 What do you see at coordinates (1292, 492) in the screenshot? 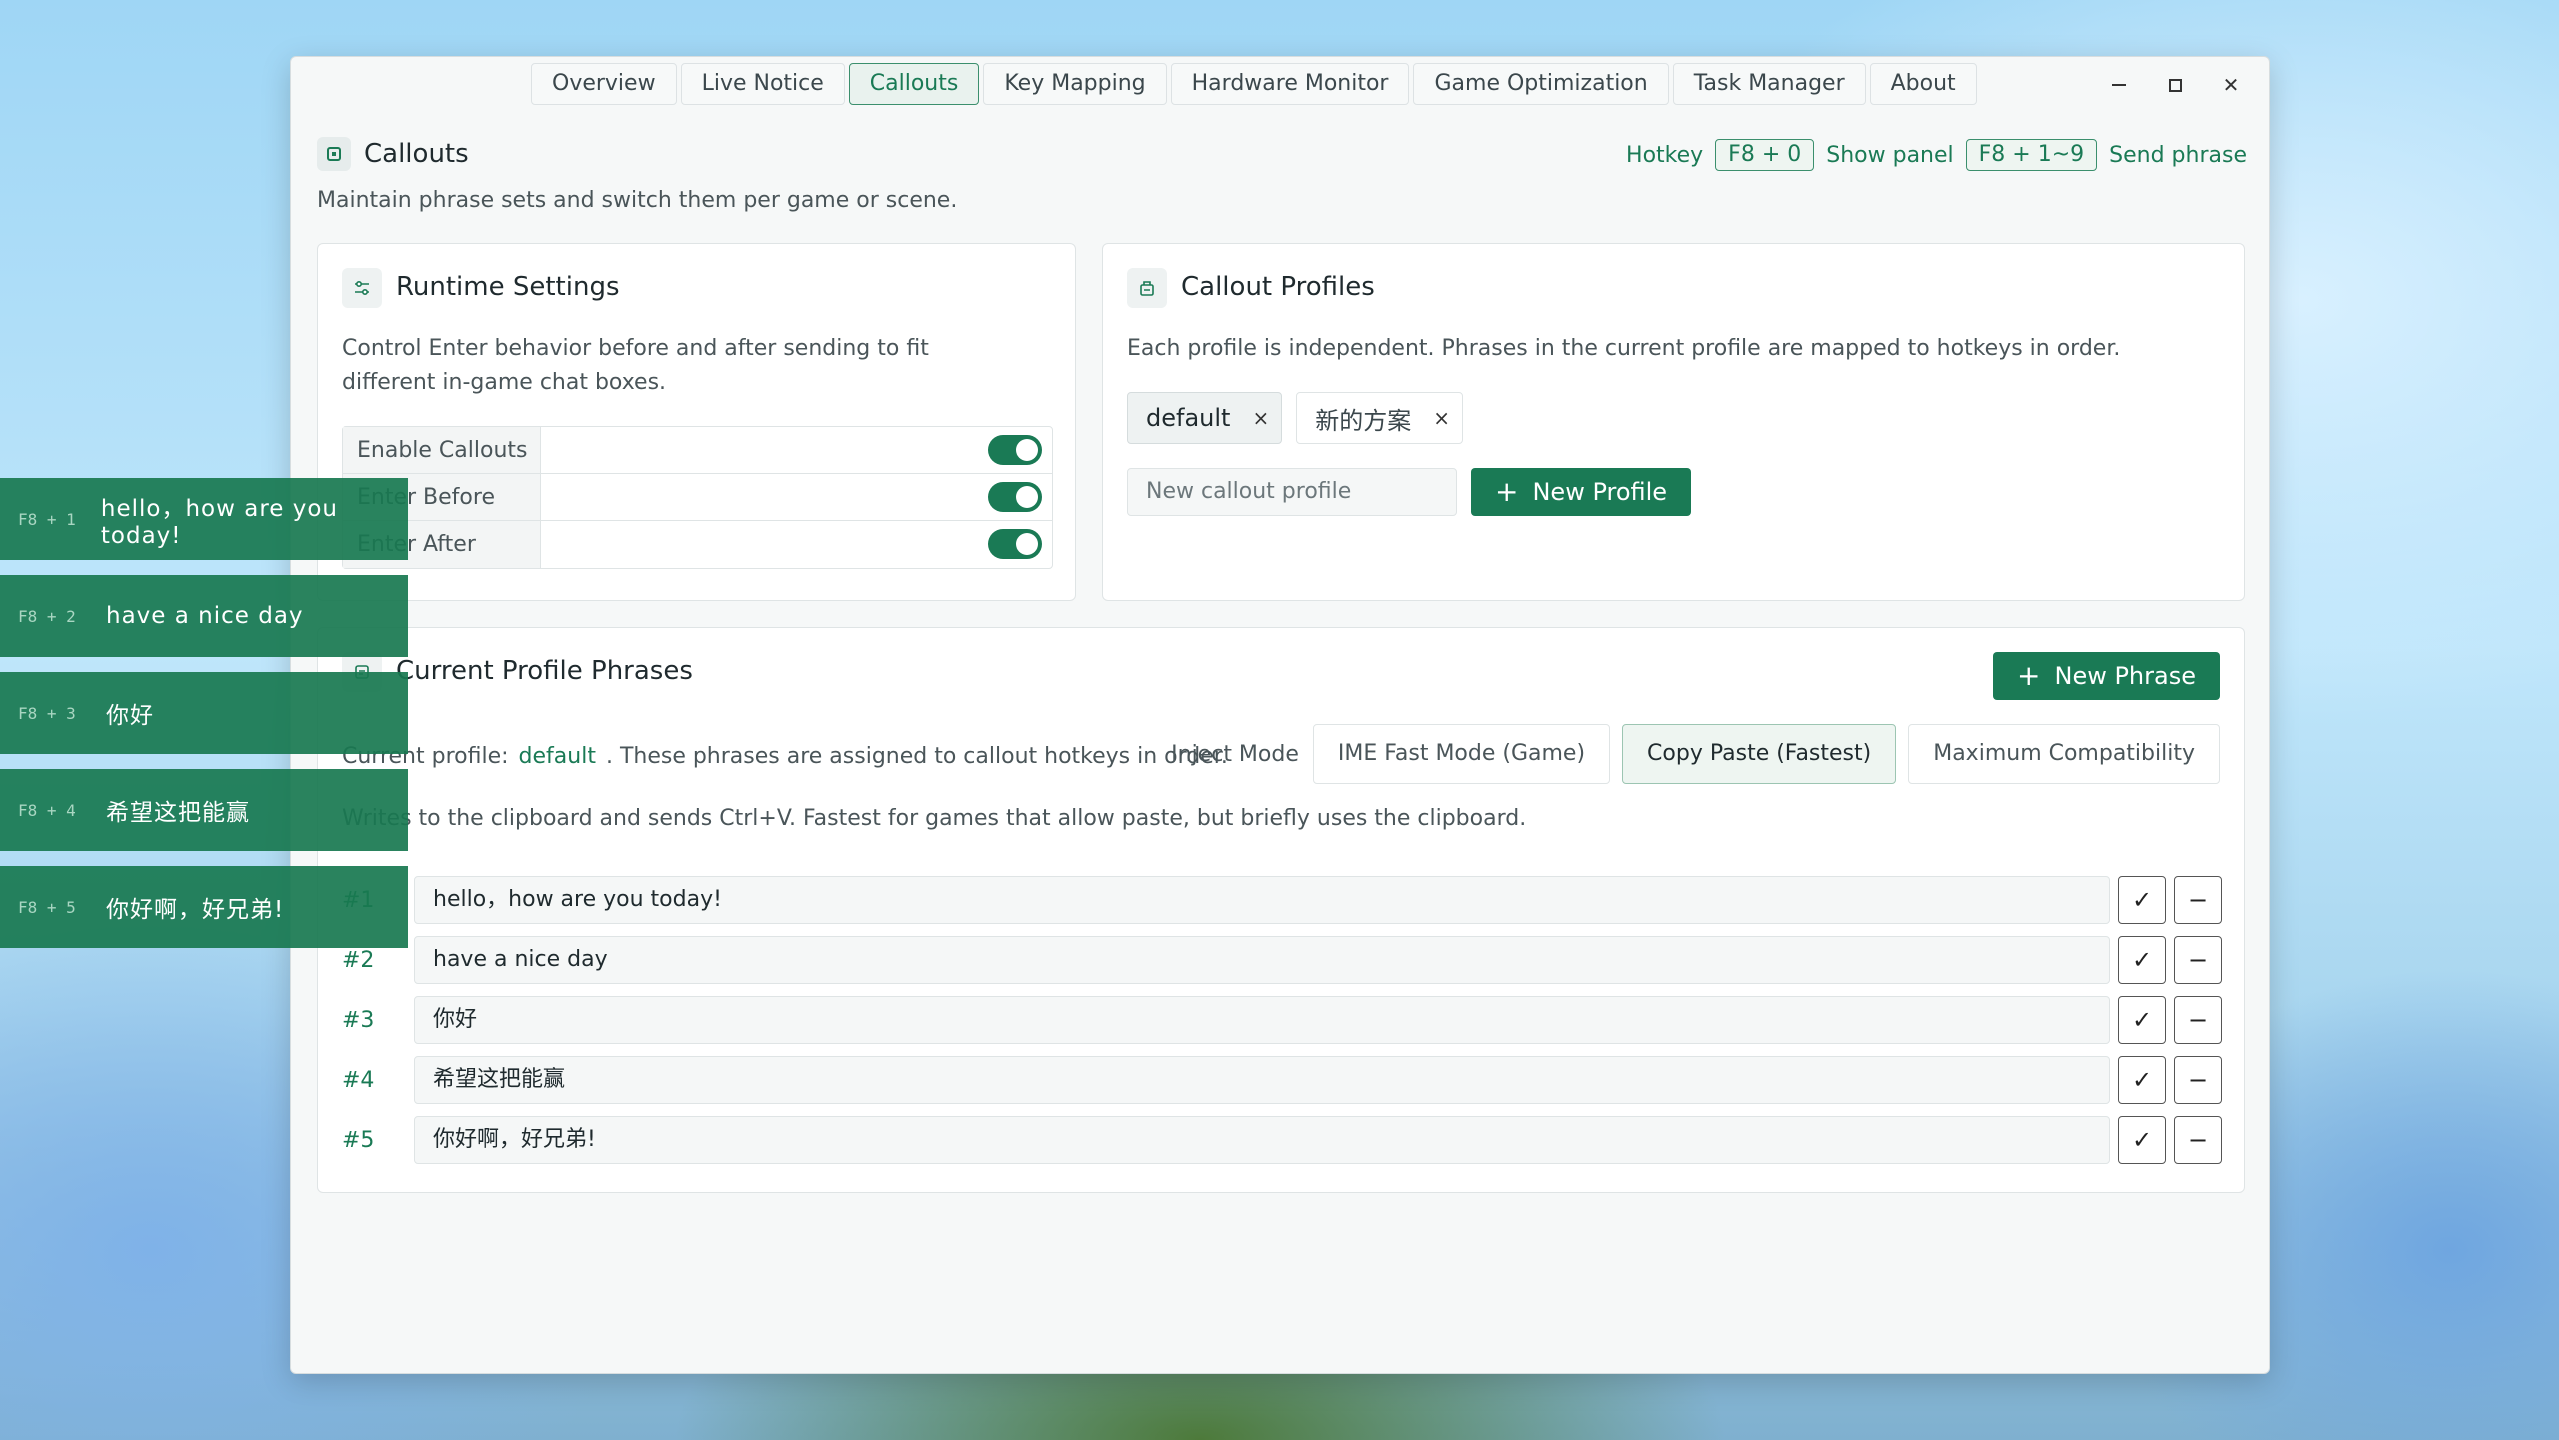
I see `new-profile-input: New callout profile` at bounding box center [1292, 492].